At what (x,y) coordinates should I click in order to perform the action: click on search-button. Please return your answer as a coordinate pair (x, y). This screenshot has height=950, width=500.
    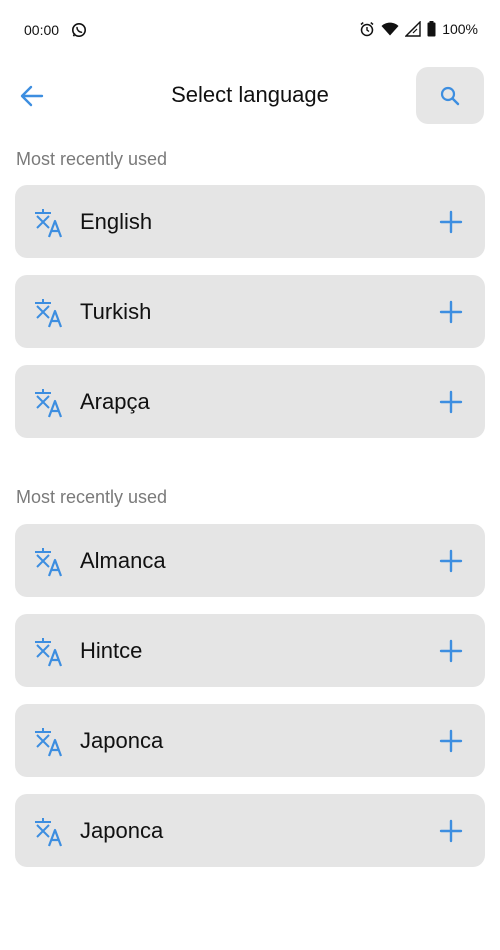
    Looking at the image, I should click on (450, 95).